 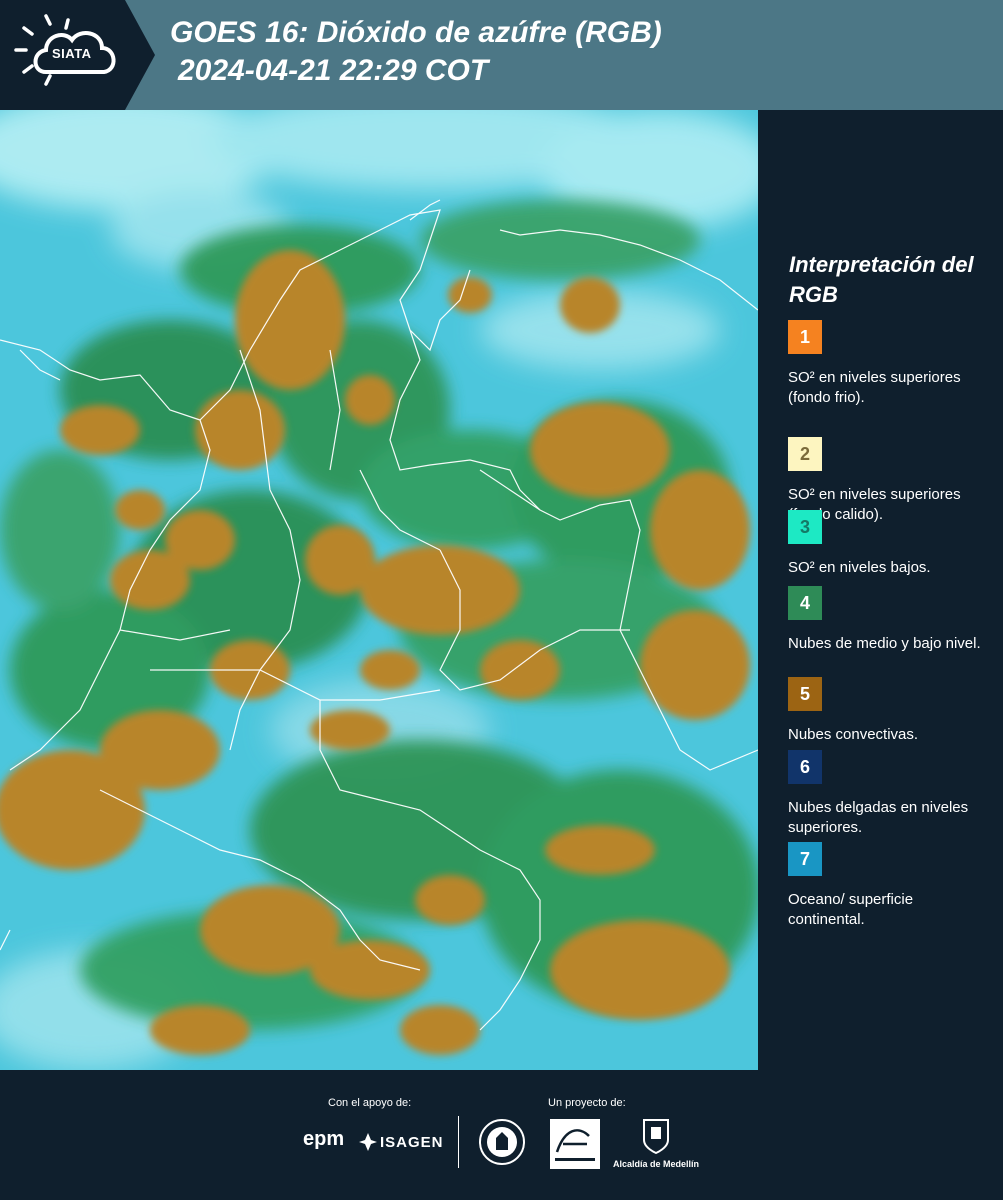 What do you see at coordinates (805, 603) in the screenshot?
I see `legend-swatch: 4` at bounding box center [805, 603].